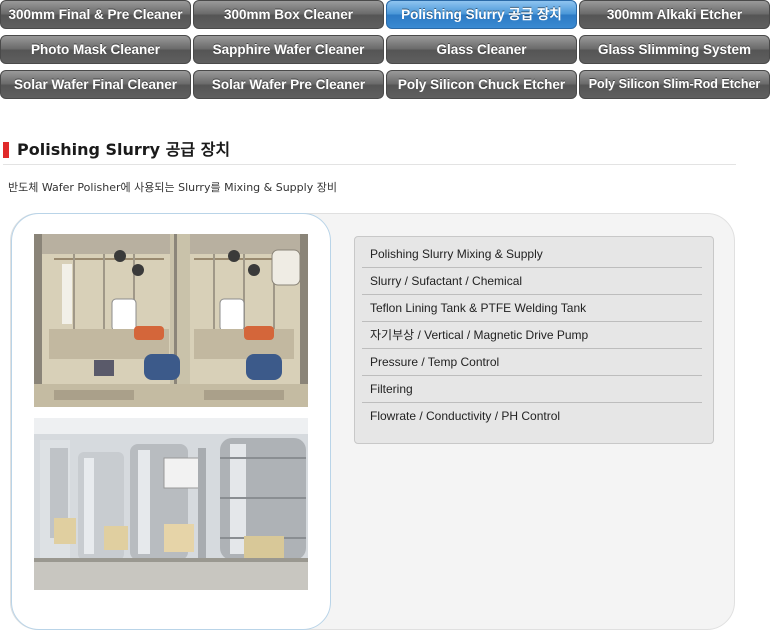 The width and height of the screenshot is (770, 632). Describe the element at coordinates (532, 281) in the screenshot. I see `feature-item: Slurry / Sufactant / Chemical` at that location.